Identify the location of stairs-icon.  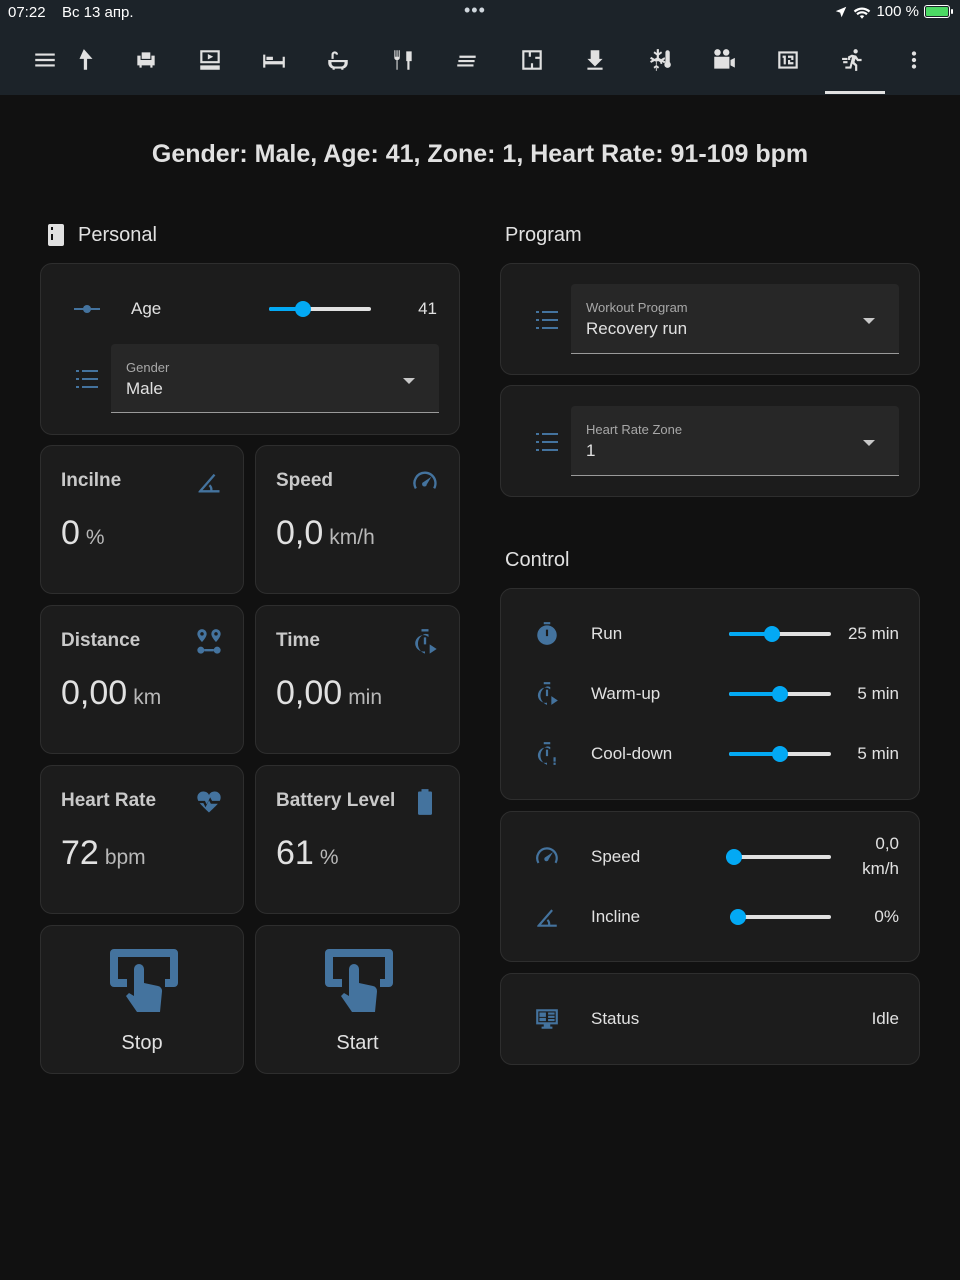
(595, 60).